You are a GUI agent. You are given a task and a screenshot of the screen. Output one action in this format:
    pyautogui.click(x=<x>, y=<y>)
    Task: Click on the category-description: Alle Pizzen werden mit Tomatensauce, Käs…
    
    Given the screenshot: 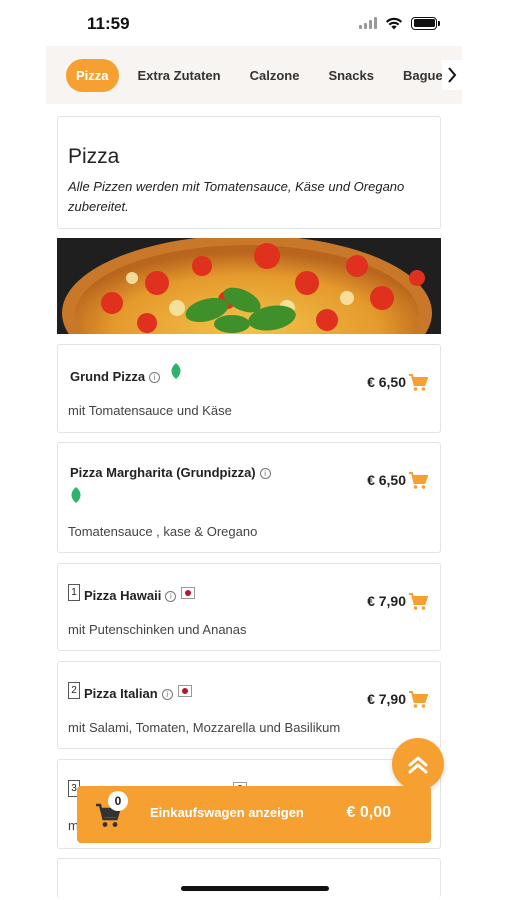 What is the action you would take?
    pyautogui.click(x=236, y=196)
    